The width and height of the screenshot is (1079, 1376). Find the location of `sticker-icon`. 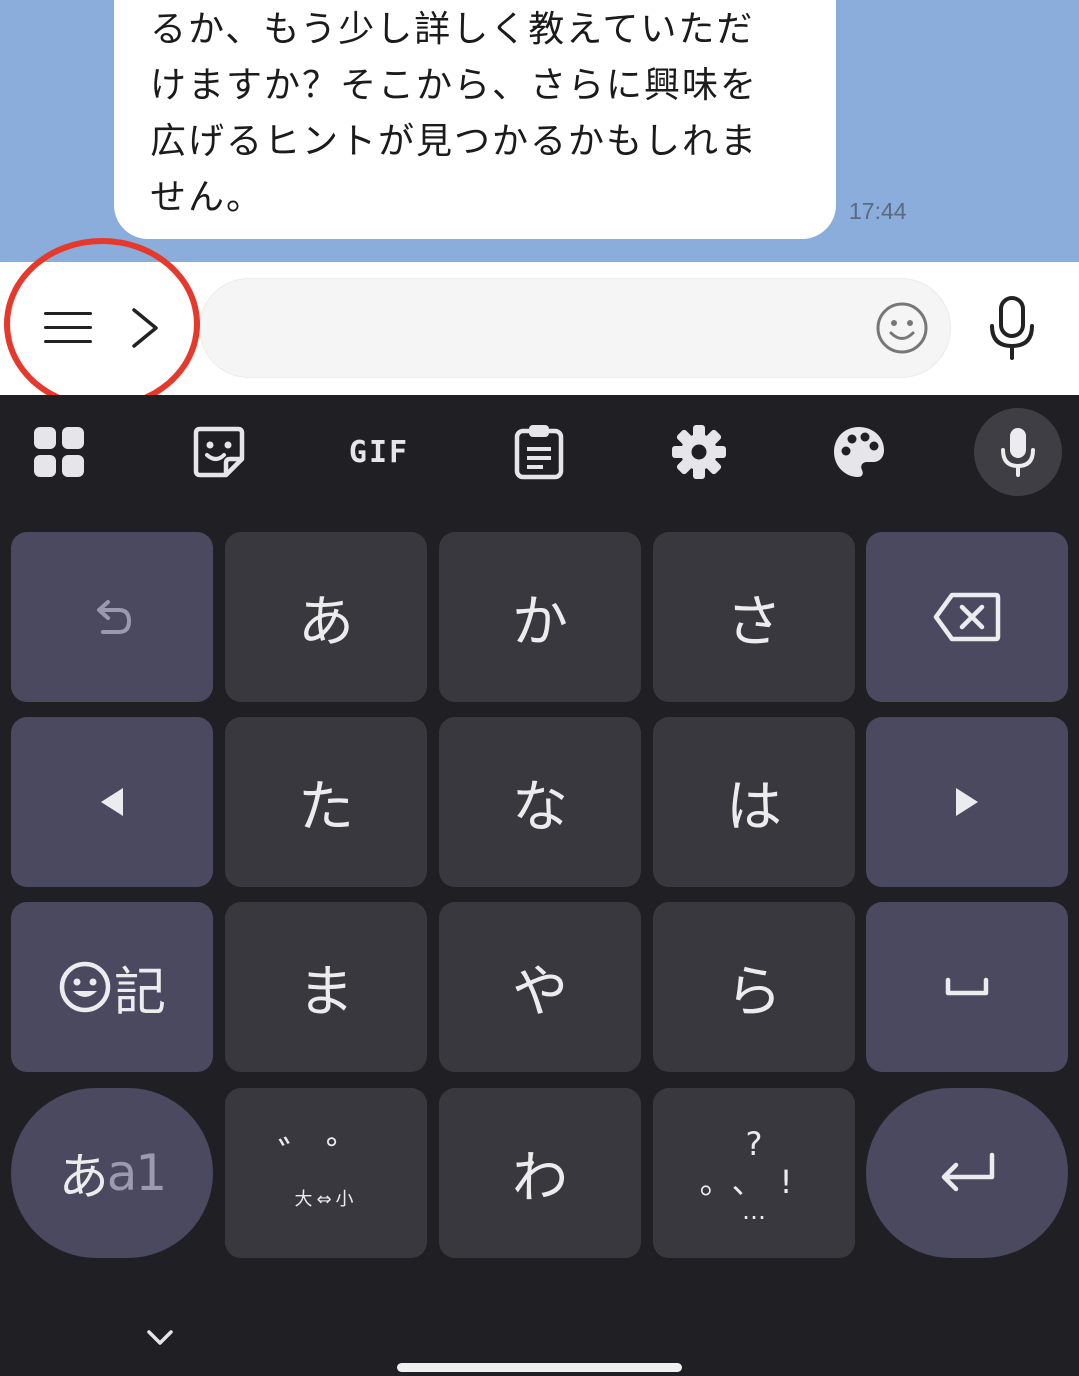

sticker-icon is located at coordinates (219, 452).